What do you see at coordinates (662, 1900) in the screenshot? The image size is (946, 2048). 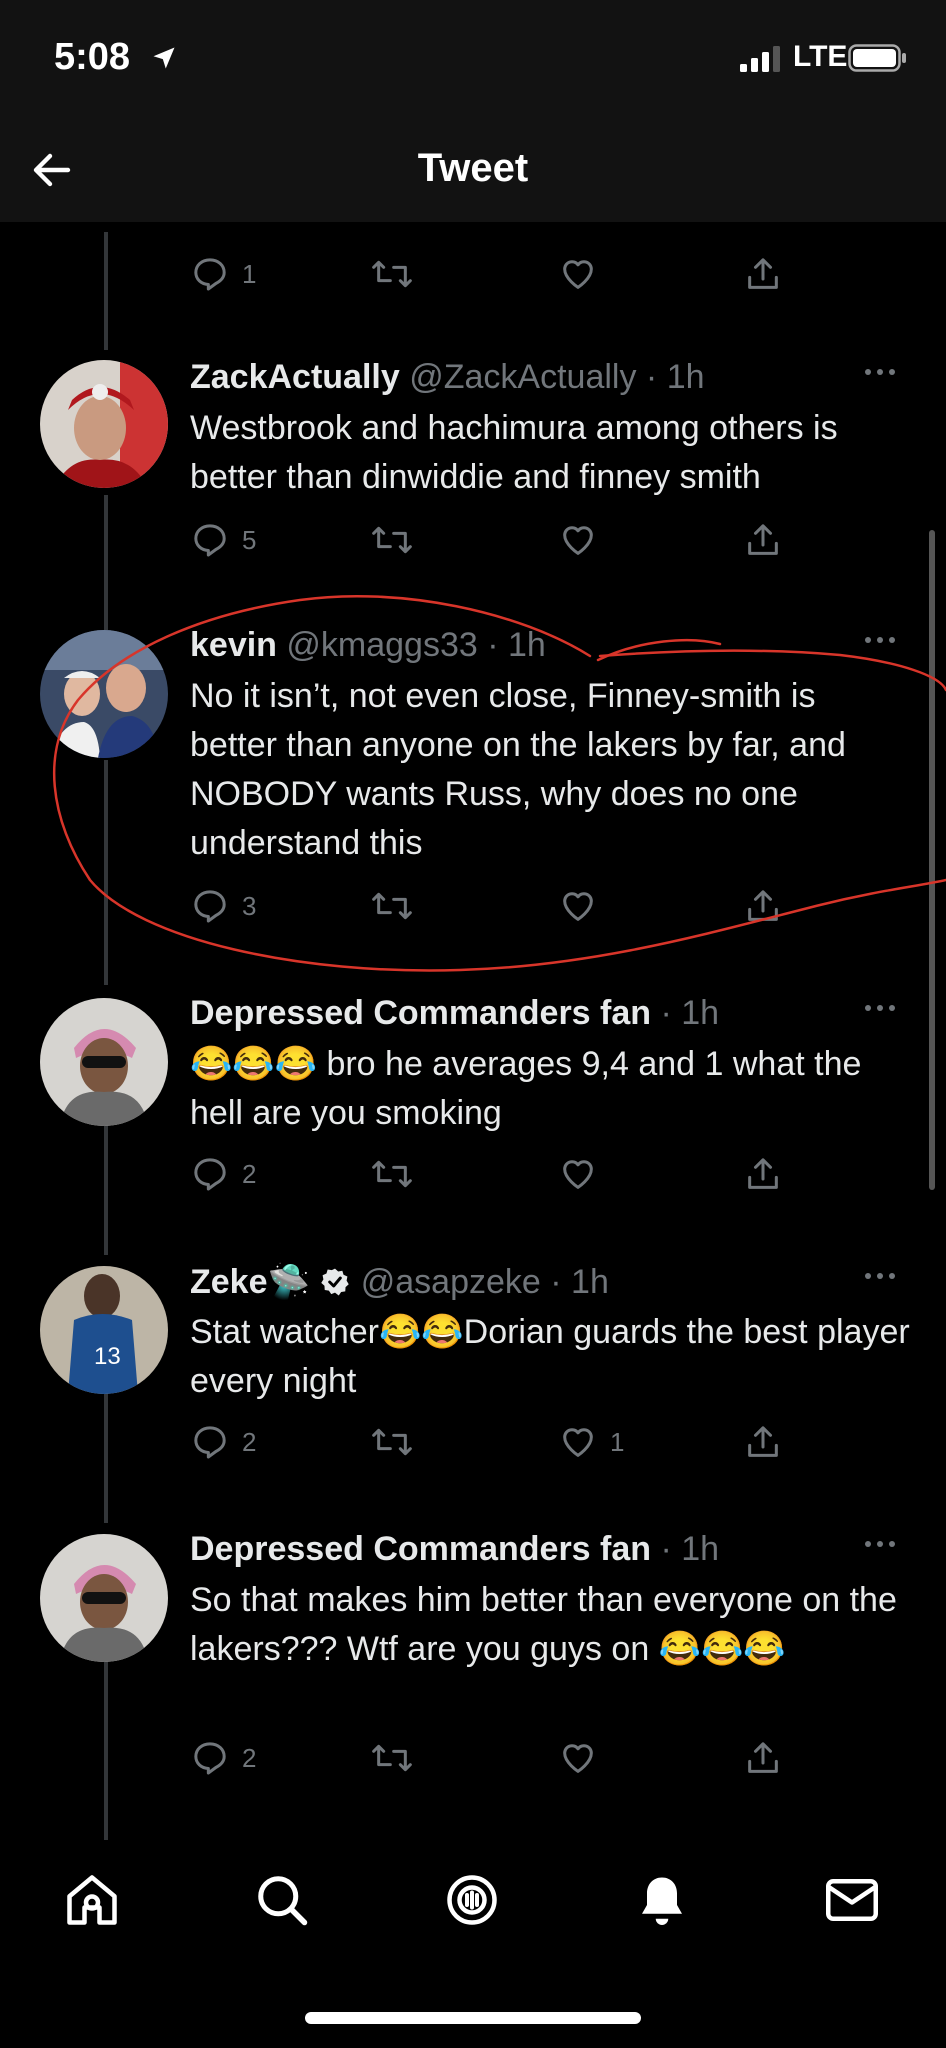 I see `notifications-icon` at bounding box center [662, 1900].